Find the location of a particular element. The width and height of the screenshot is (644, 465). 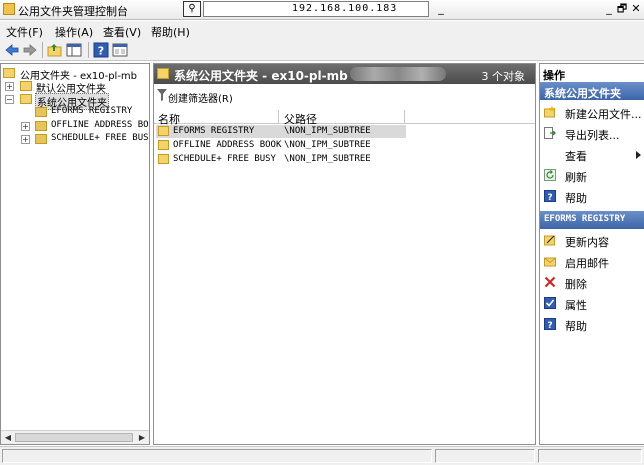

filter-icon is located at coordinates (162, 95).